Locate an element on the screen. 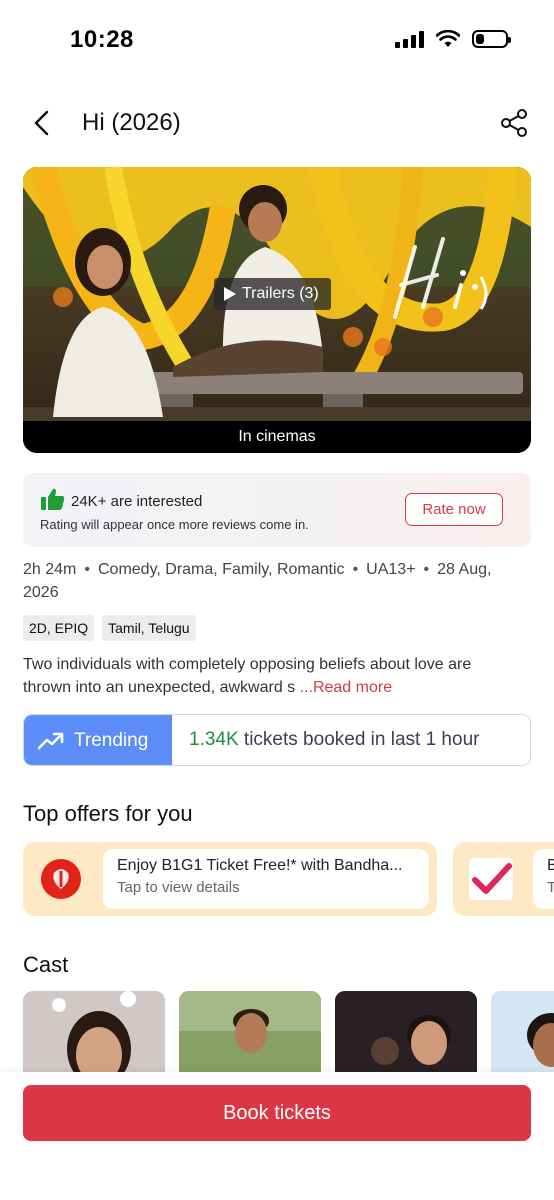  offers-title: Top offers for you is located at coordinates (108, 813).